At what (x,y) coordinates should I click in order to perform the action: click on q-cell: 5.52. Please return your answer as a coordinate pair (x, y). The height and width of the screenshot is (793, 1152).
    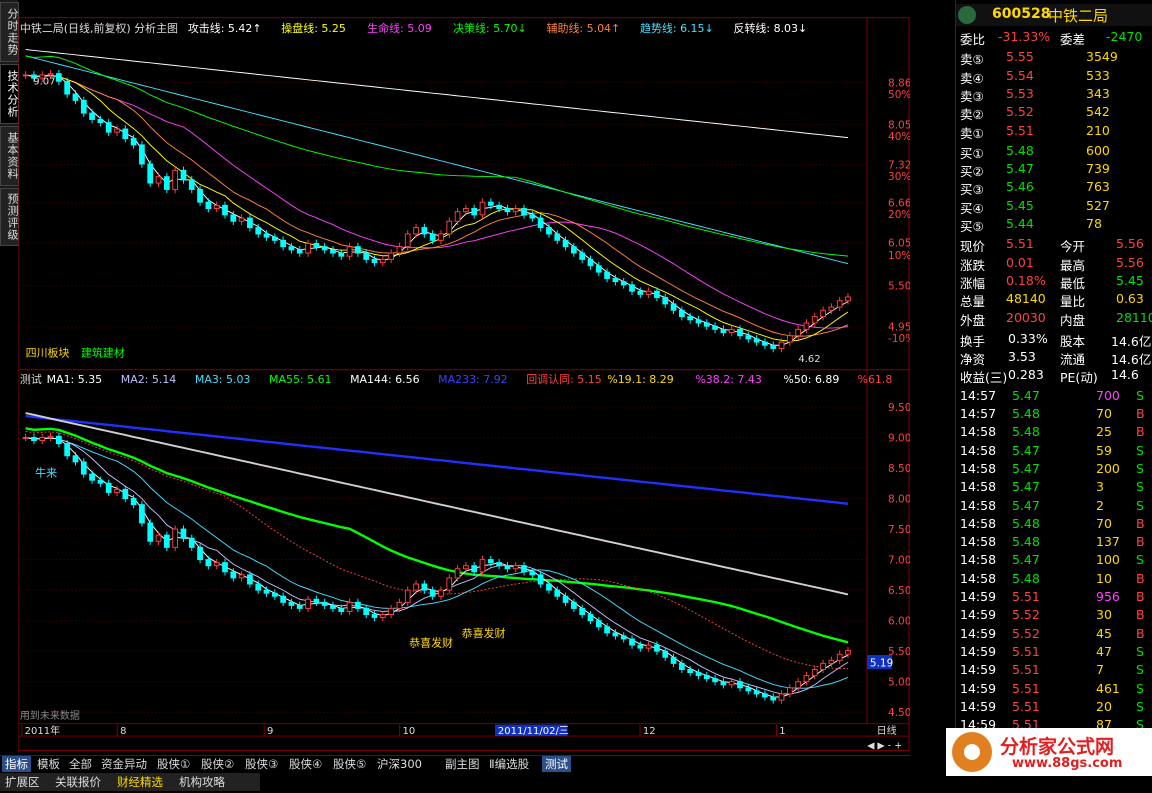
    Looking at the image, I should click on (1020, 112).